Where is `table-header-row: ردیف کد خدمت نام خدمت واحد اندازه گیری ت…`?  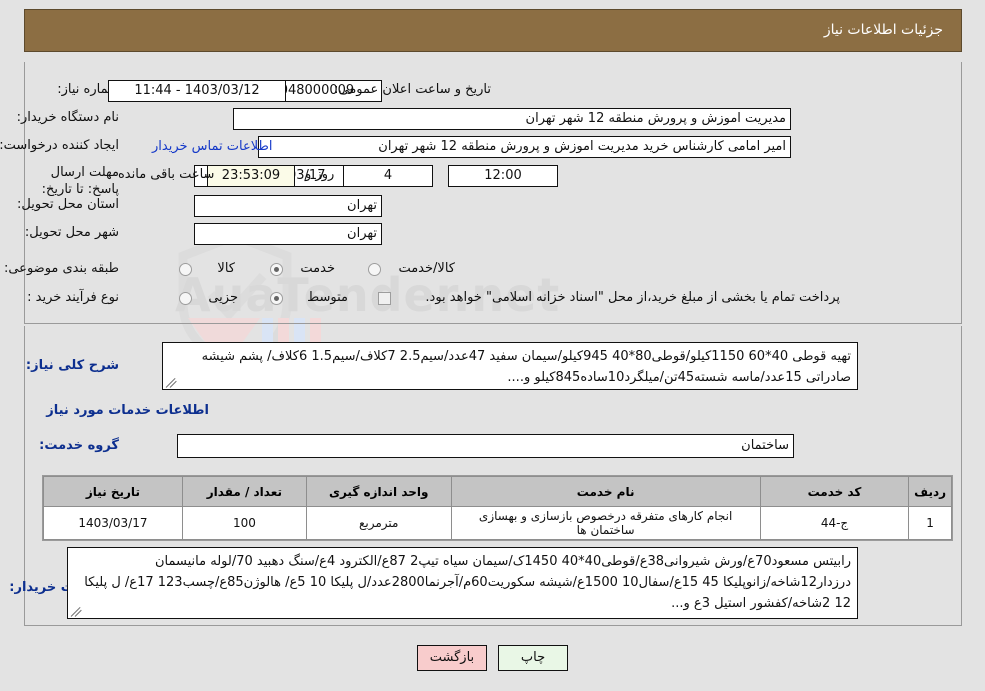
table-header-row: ردیف کد خدمت نام خدمت واحد اندازه گیری ت… is located at coordinates (497, 491).